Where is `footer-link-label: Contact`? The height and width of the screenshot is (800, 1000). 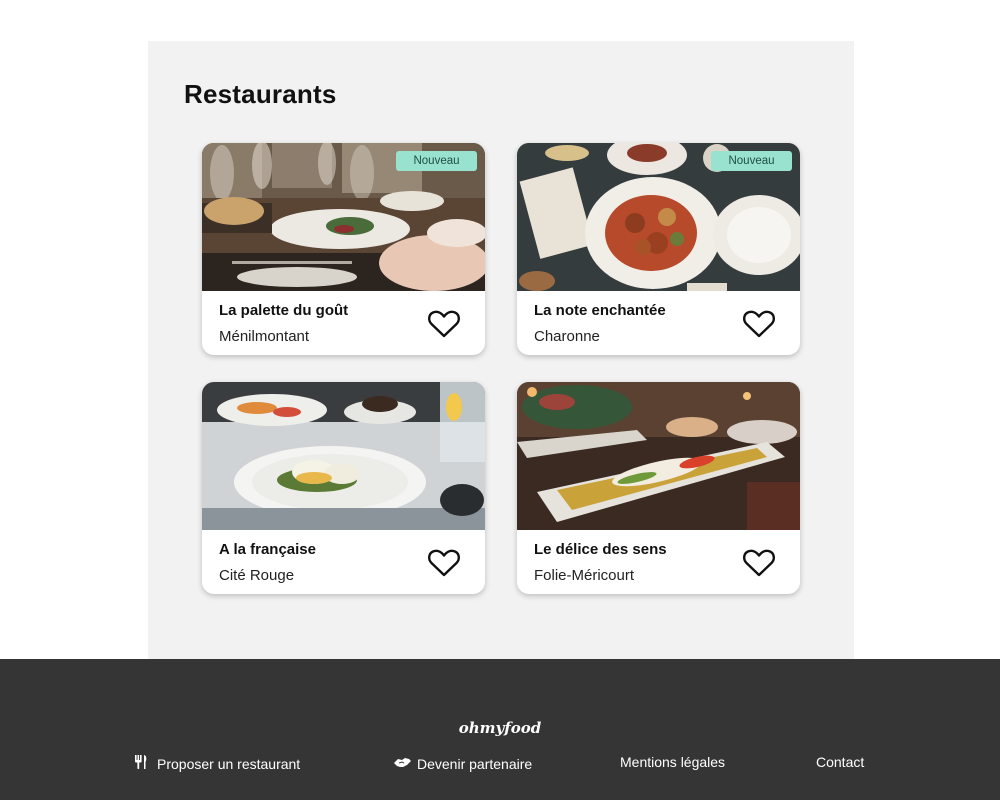
footer-link-label: Contact is located at coordinates (840, 762).